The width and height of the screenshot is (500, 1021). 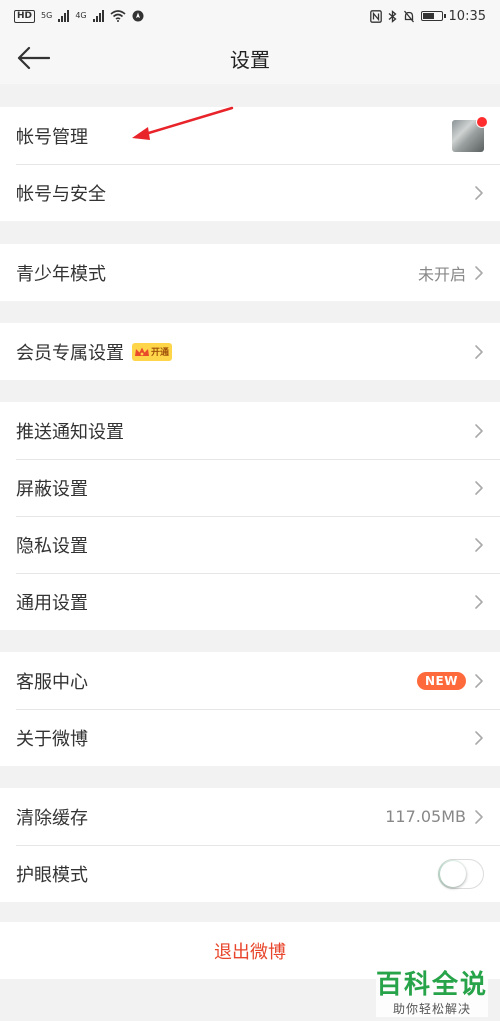 What do you see at coordinates (441, 680) in the screenshot?
I see `new-badge: NEW` at bounding box center [441, 680].